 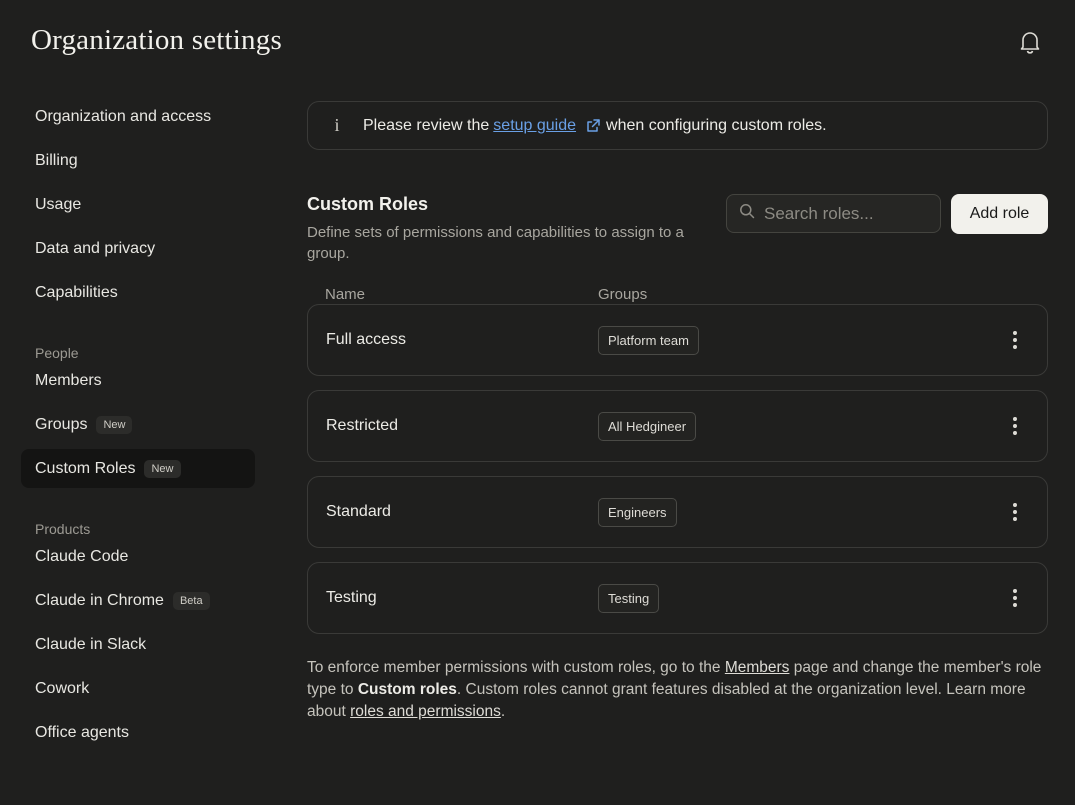 What do you see at coordinates (757, 667) in the screenshot?
I see `members-link: Members` at bounding box center [757, 667].